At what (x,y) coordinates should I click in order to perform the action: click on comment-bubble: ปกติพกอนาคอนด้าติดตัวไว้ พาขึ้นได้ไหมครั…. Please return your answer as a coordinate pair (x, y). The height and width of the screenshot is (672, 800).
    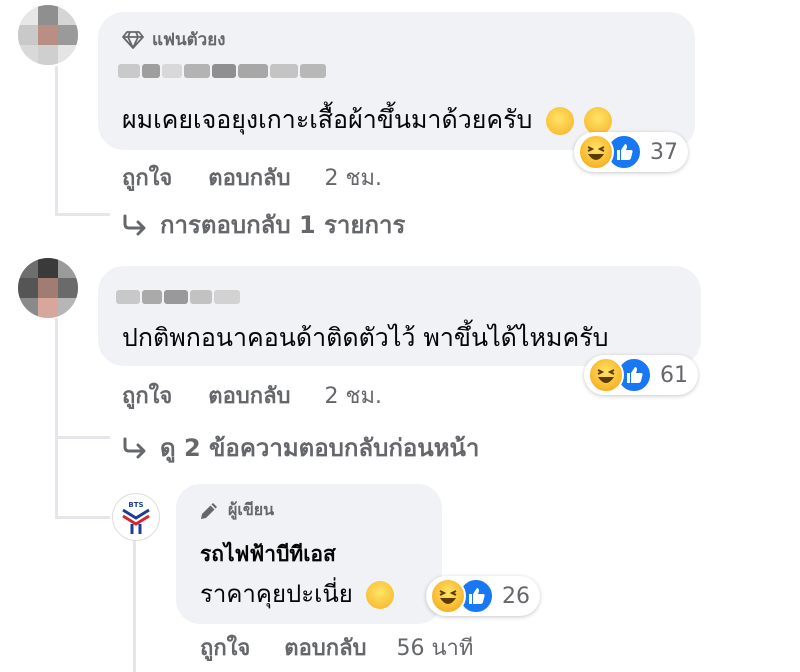
    Looking at the image, I should click on (399, 316).